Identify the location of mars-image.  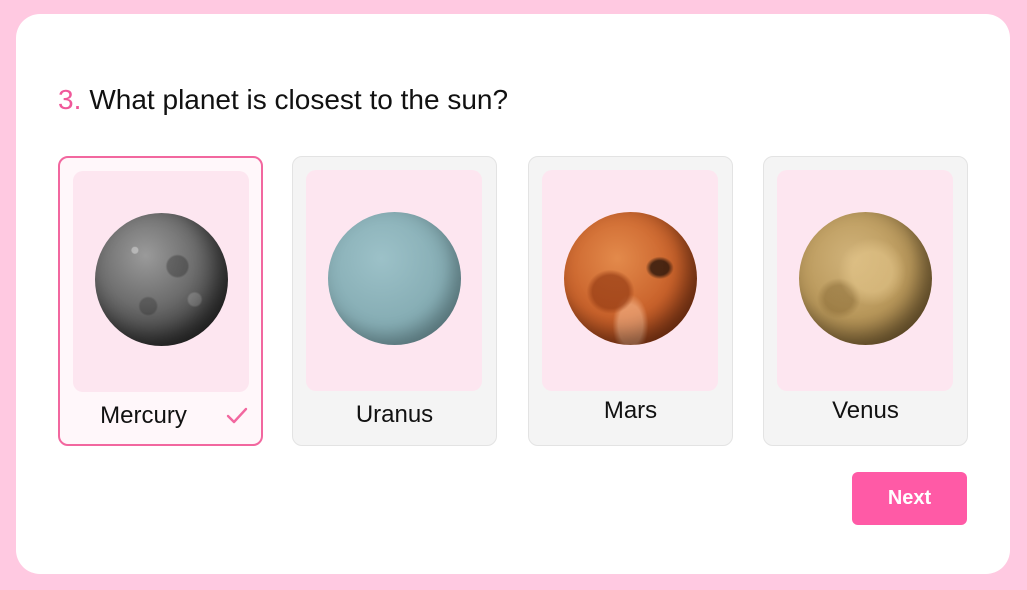
(630, 278).